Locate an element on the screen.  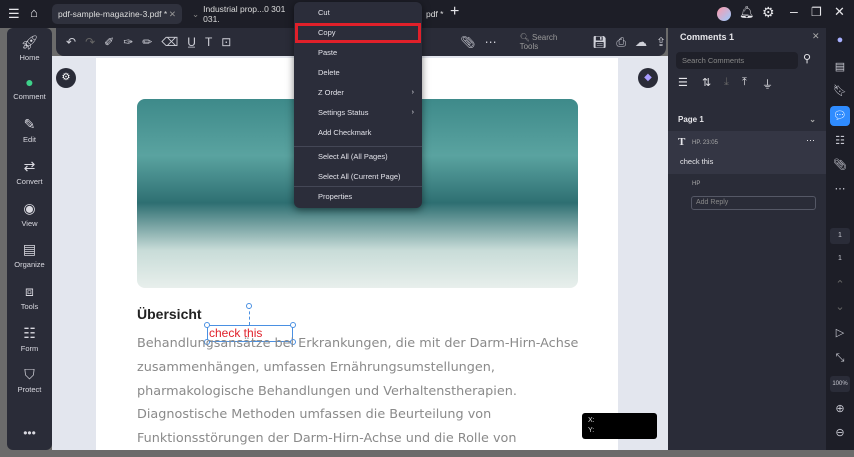
sidebar-item-tools: ⧈ Tools is located at coordinates (29, 297).